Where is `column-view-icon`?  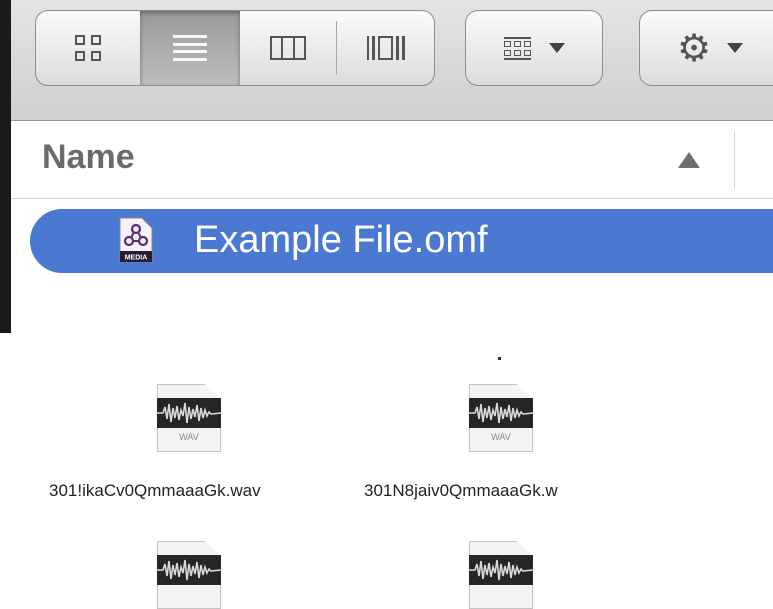
column-view-icon is located at coordinates (288, 48).